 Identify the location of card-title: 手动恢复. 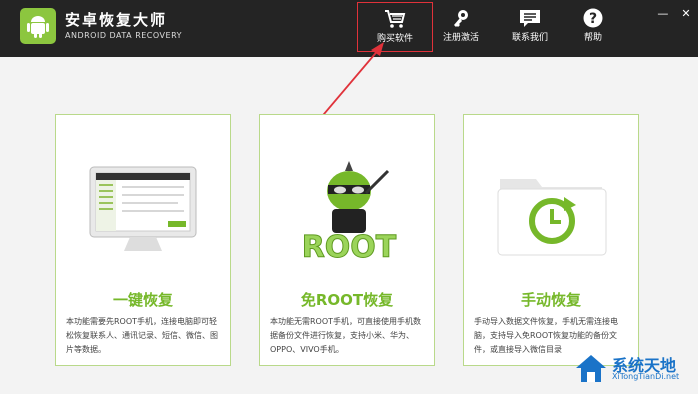
(550, 300).